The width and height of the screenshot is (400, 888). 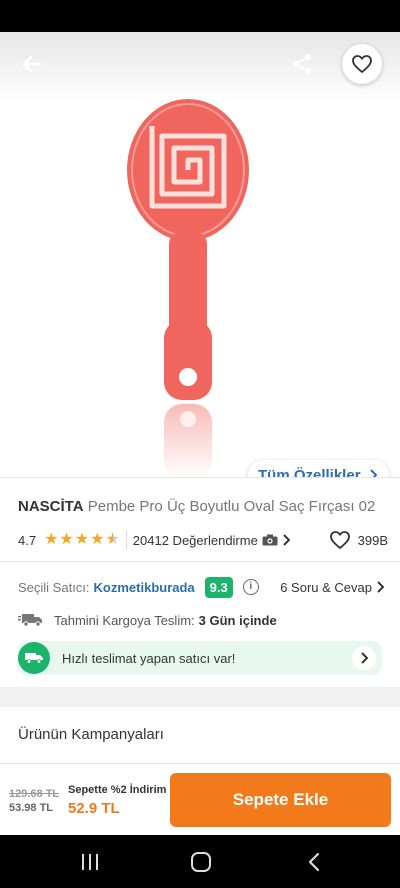 I want to click on share-button, so click(x=302, y=64).